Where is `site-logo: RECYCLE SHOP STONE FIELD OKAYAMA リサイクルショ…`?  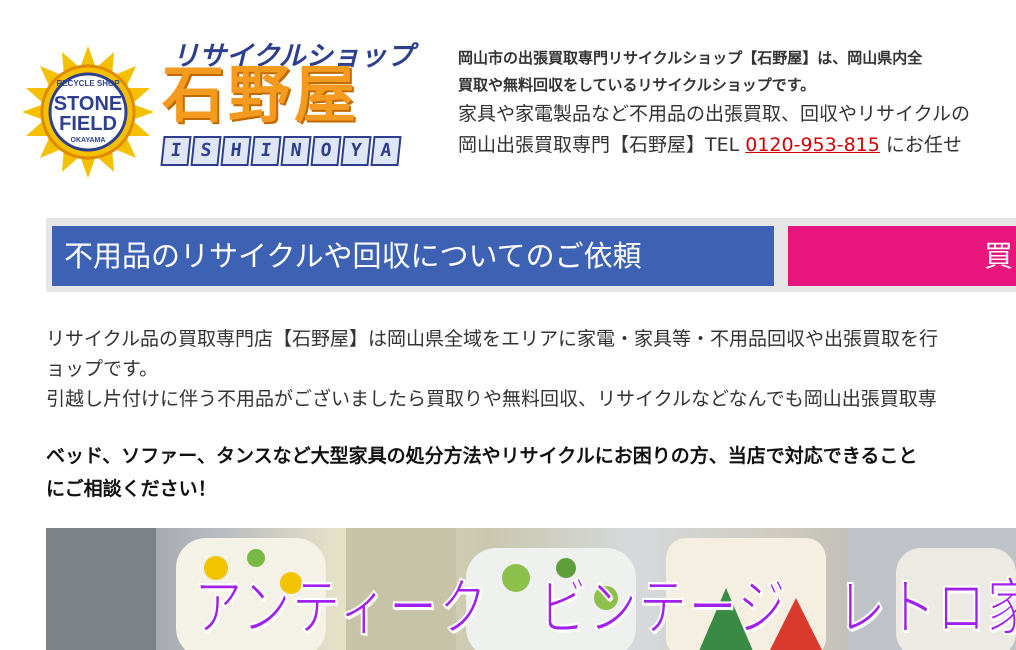 site-logo: RECYCLE SHOP STONE FIELD OKAYAMA リサイクルショ… is located at coordinates (218, 109).